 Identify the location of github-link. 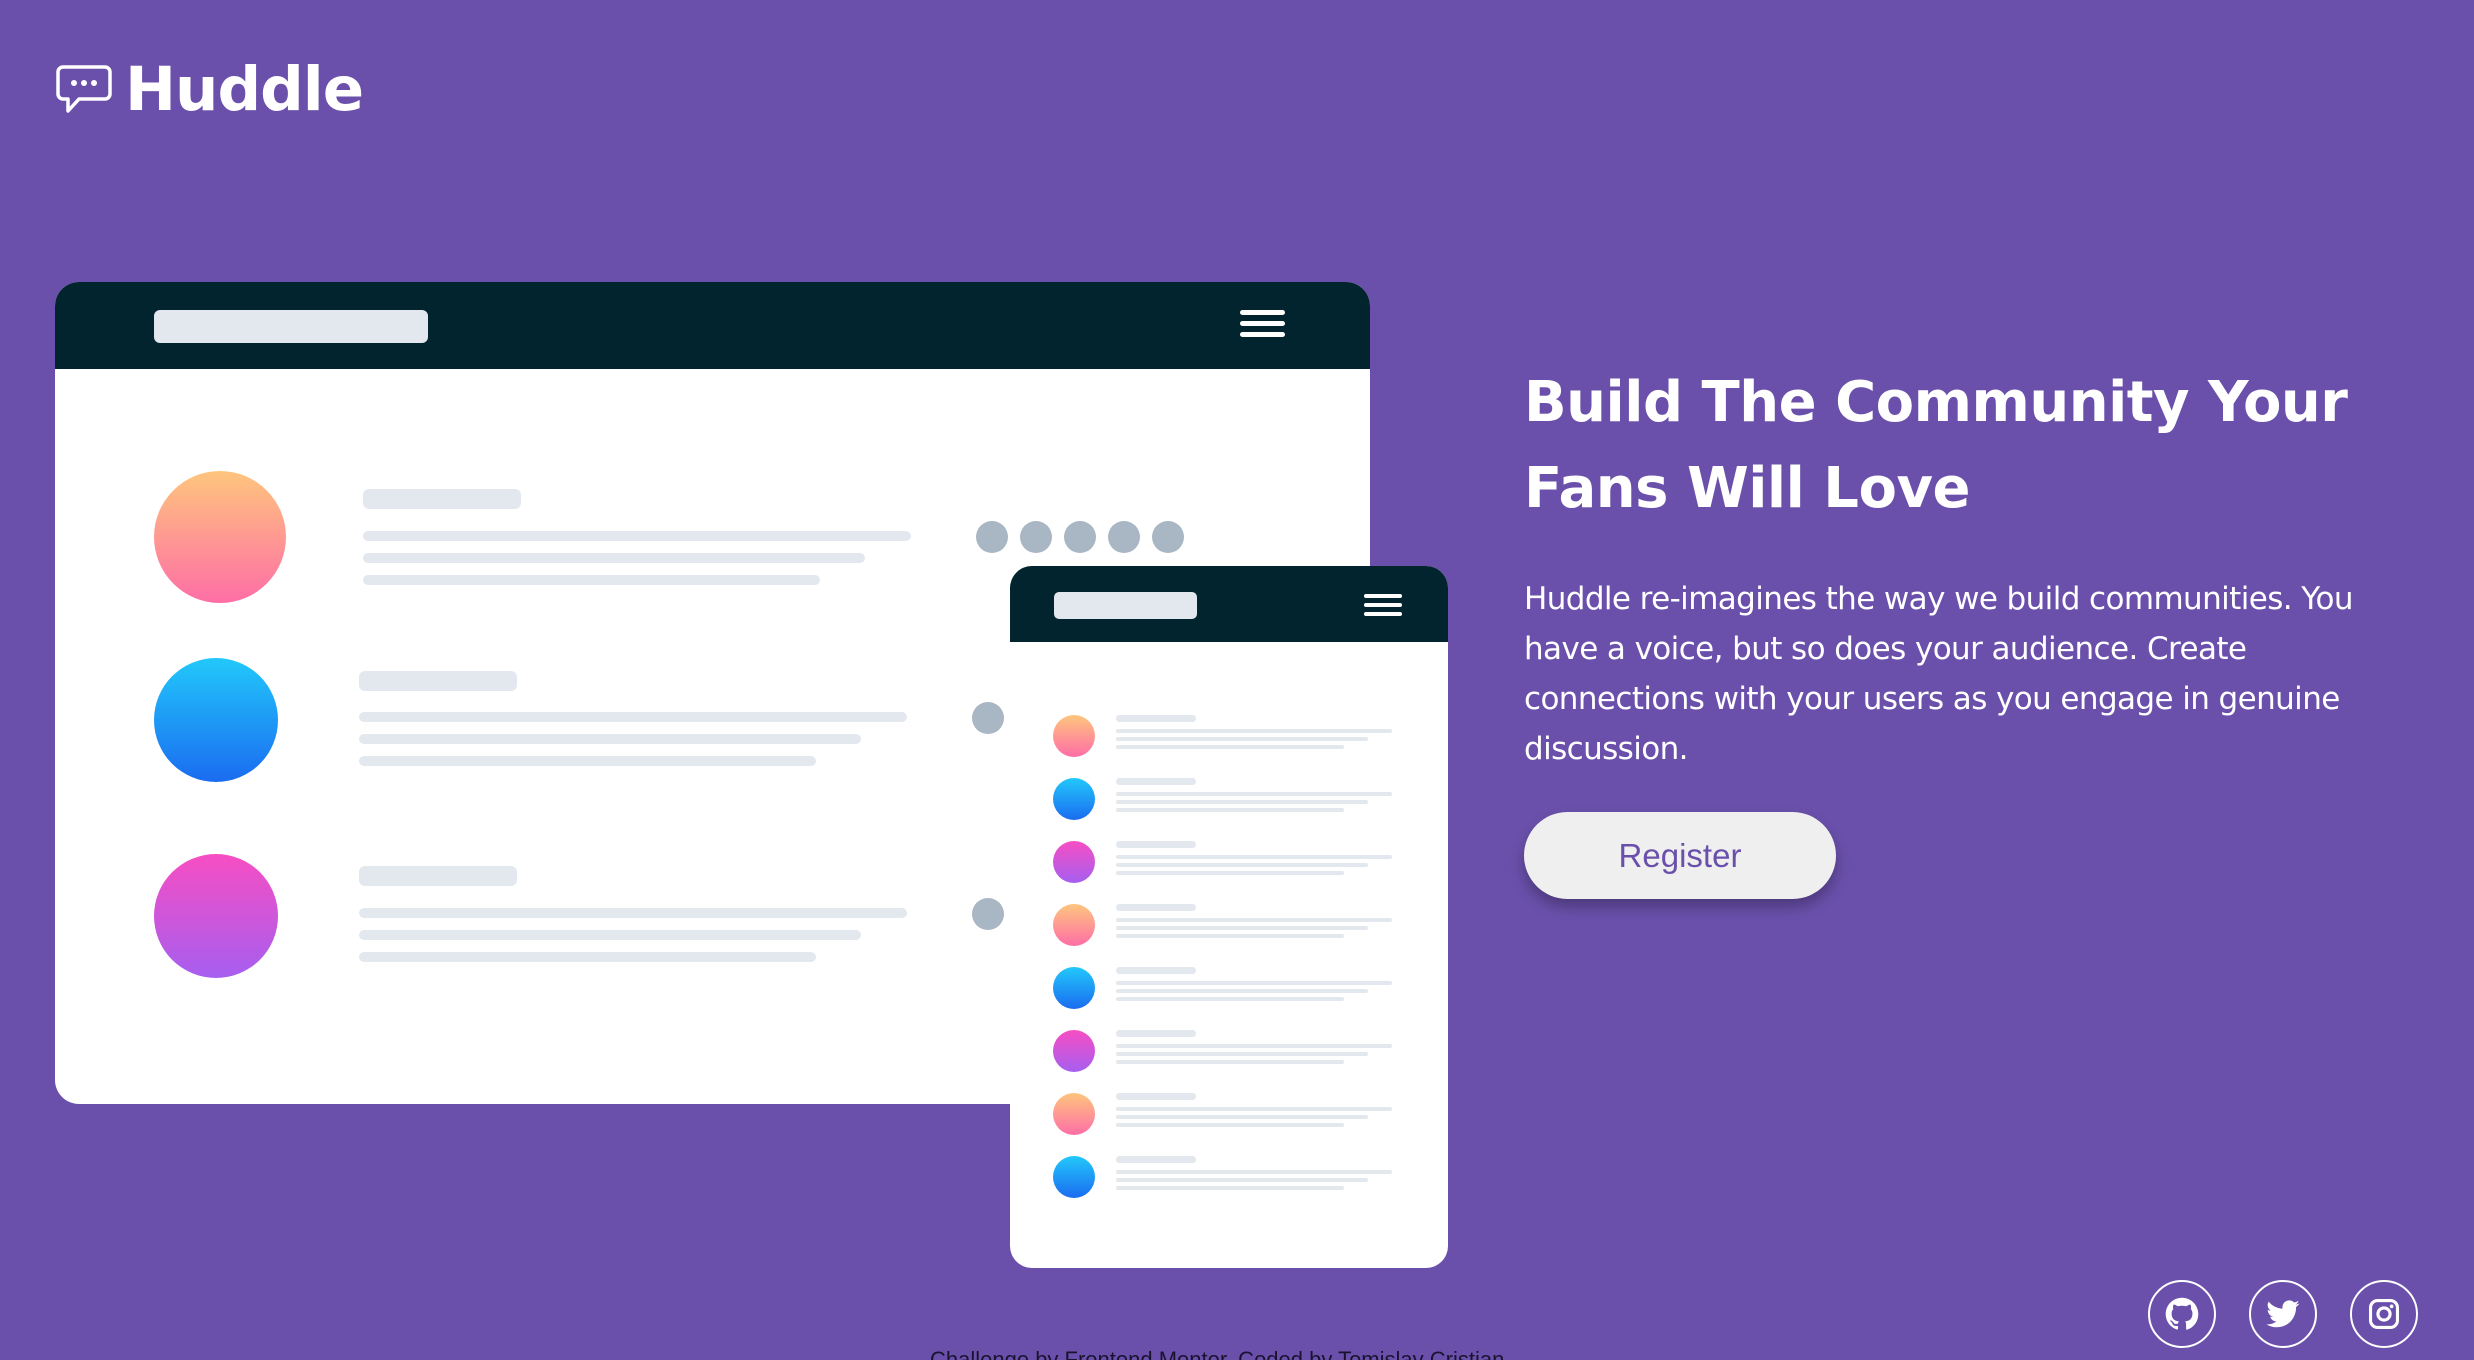
(2182, 1314).